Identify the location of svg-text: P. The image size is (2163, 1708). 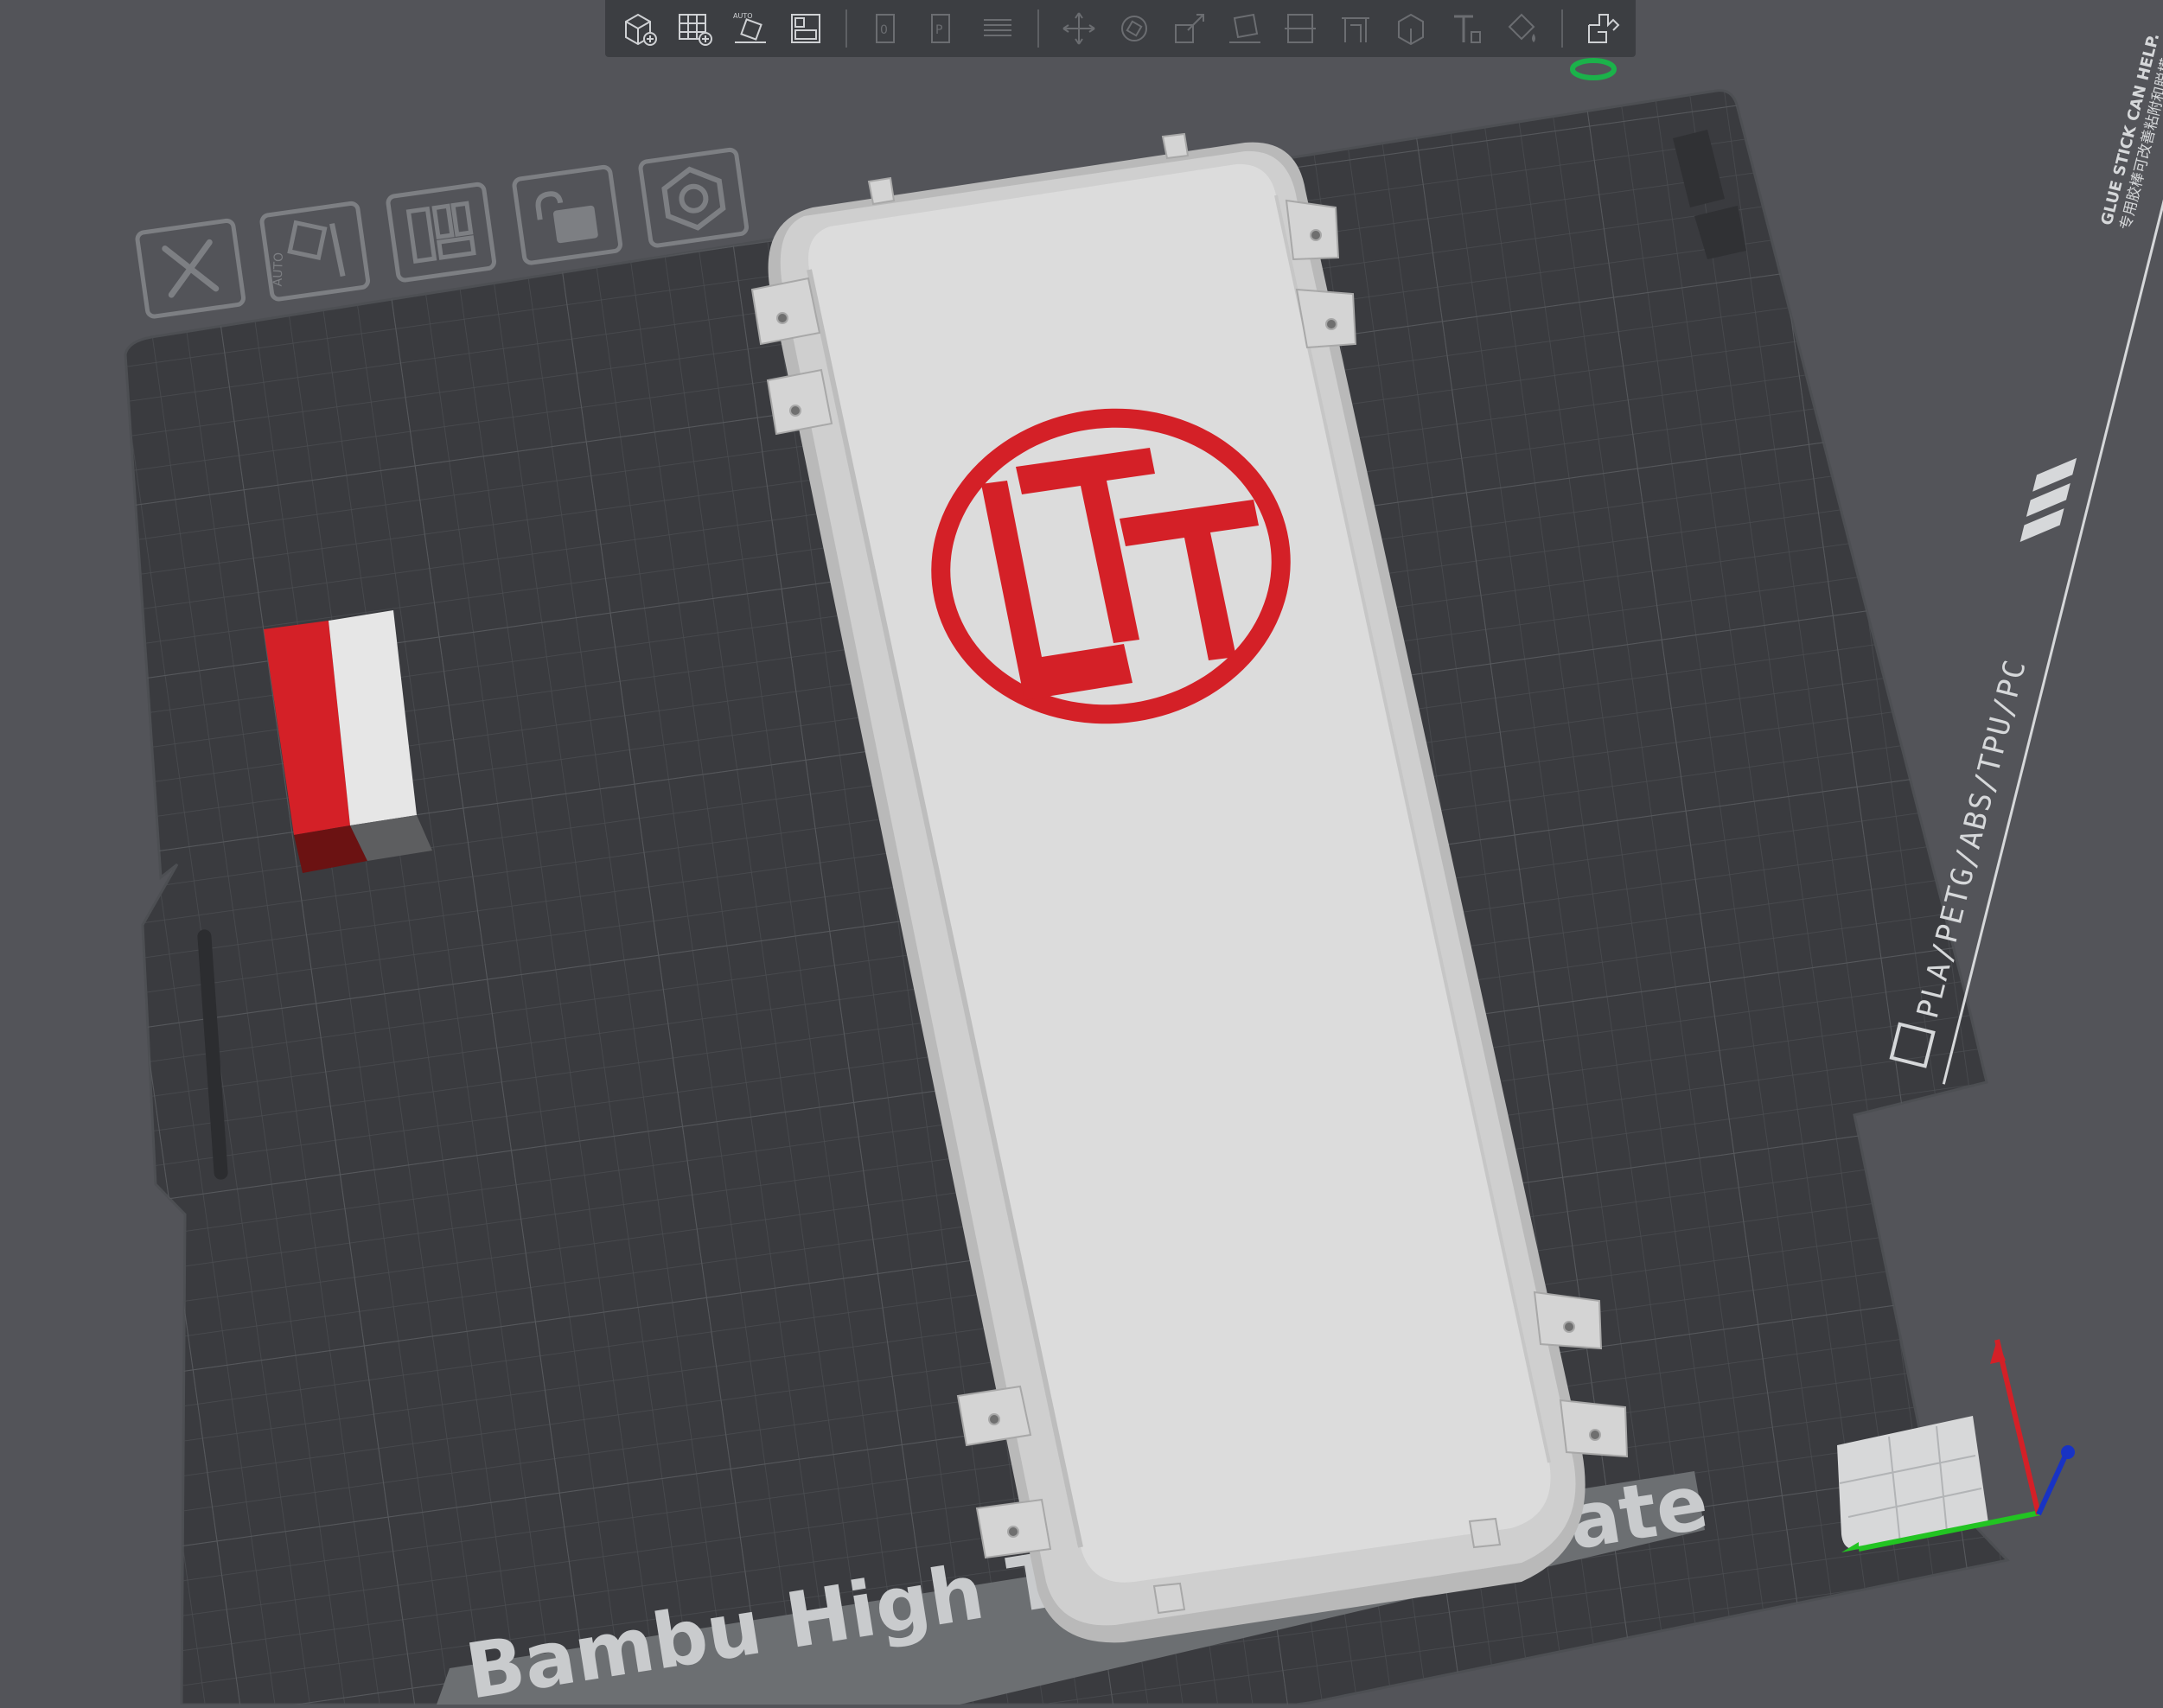
(938, 30).